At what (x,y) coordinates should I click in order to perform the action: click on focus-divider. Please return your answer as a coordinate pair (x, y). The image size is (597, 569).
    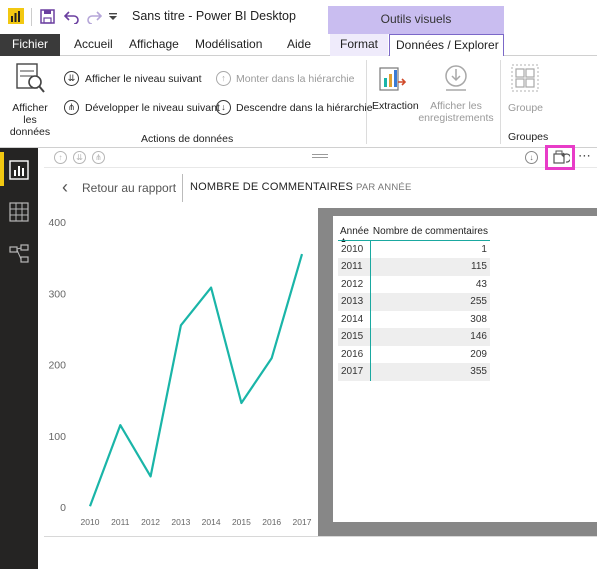
    Looking at the image, I should click on (182, 188).